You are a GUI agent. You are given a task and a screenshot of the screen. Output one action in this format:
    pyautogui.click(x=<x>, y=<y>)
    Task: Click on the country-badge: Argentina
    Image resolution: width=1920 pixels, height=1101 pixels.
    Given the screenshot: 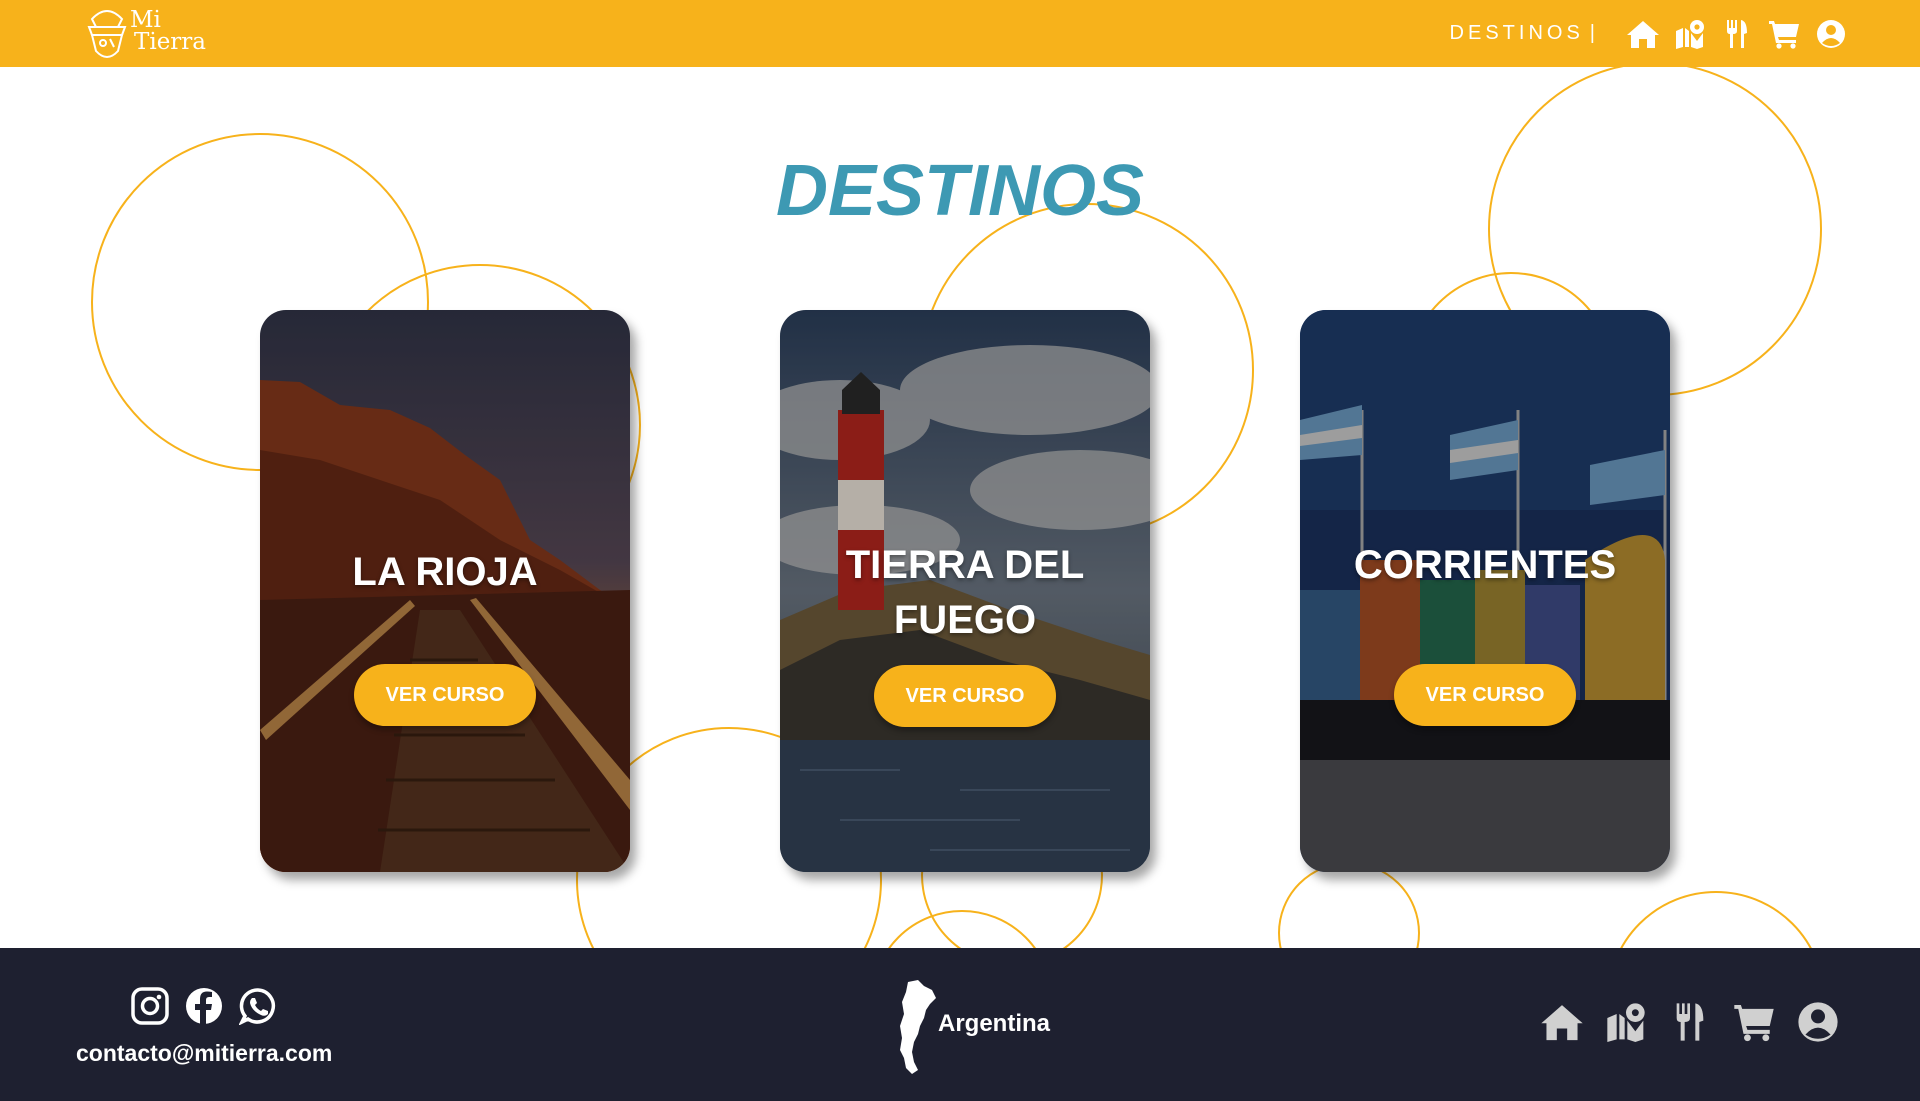 What is the action you would take?
    pyautogui.click(x=981, y=1028)
    